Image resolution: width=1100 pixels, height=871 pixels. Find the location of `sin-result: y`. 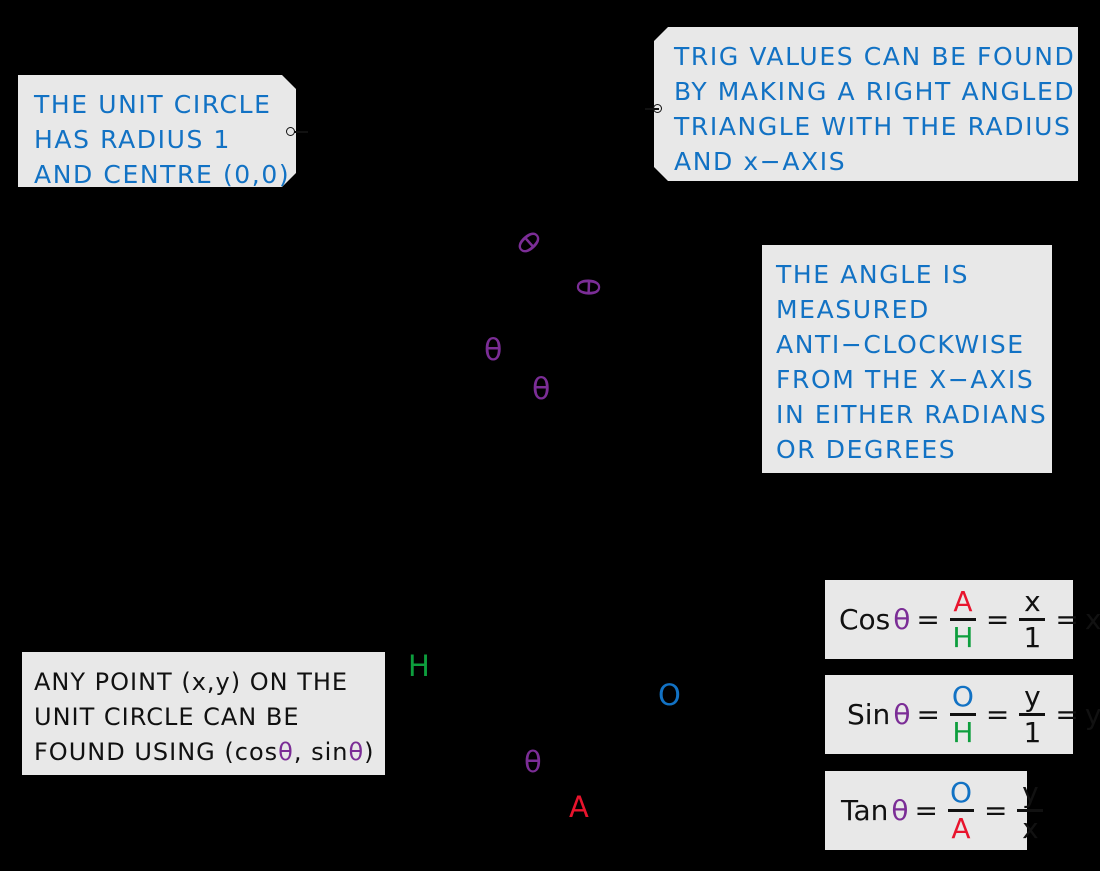

sin-result: y is located at coordinates (1092, 714).